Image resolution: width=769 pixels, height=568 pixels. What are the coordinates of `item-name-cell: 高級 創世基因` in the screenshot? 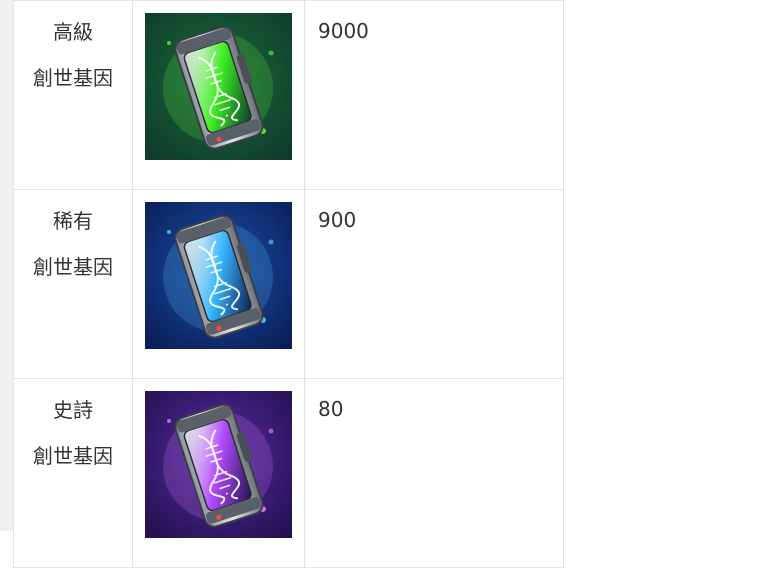 It's located at (73, 95).